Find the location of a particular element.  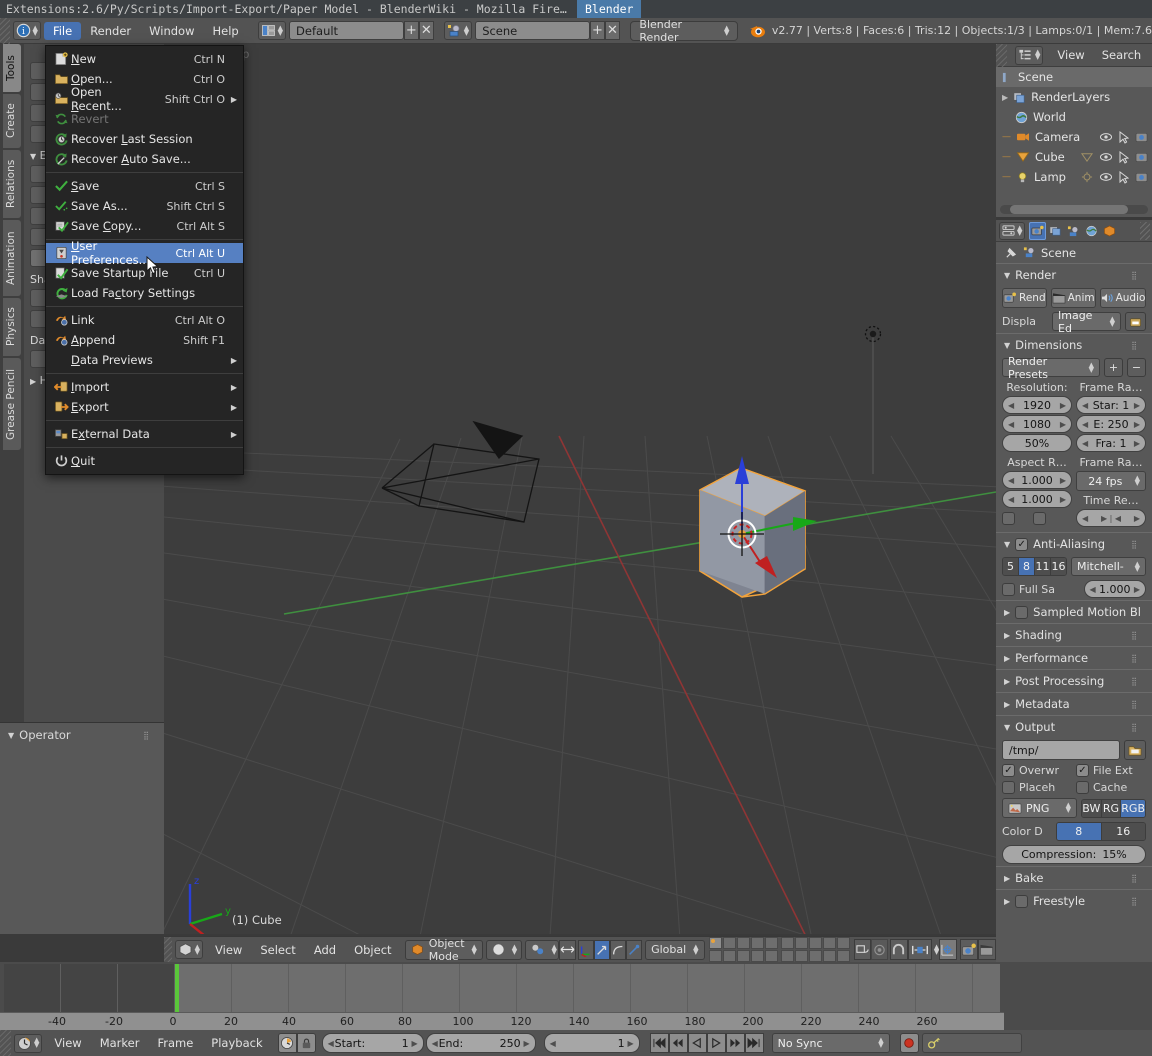

browse-output-folder-button is located at coordinates (1135, 750).